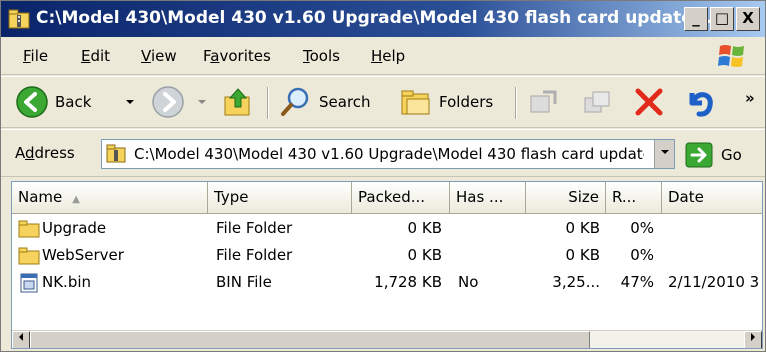 This screenshot has width=766, height=352. I want to click on horizontal-scrollbar, so click(387, 339).